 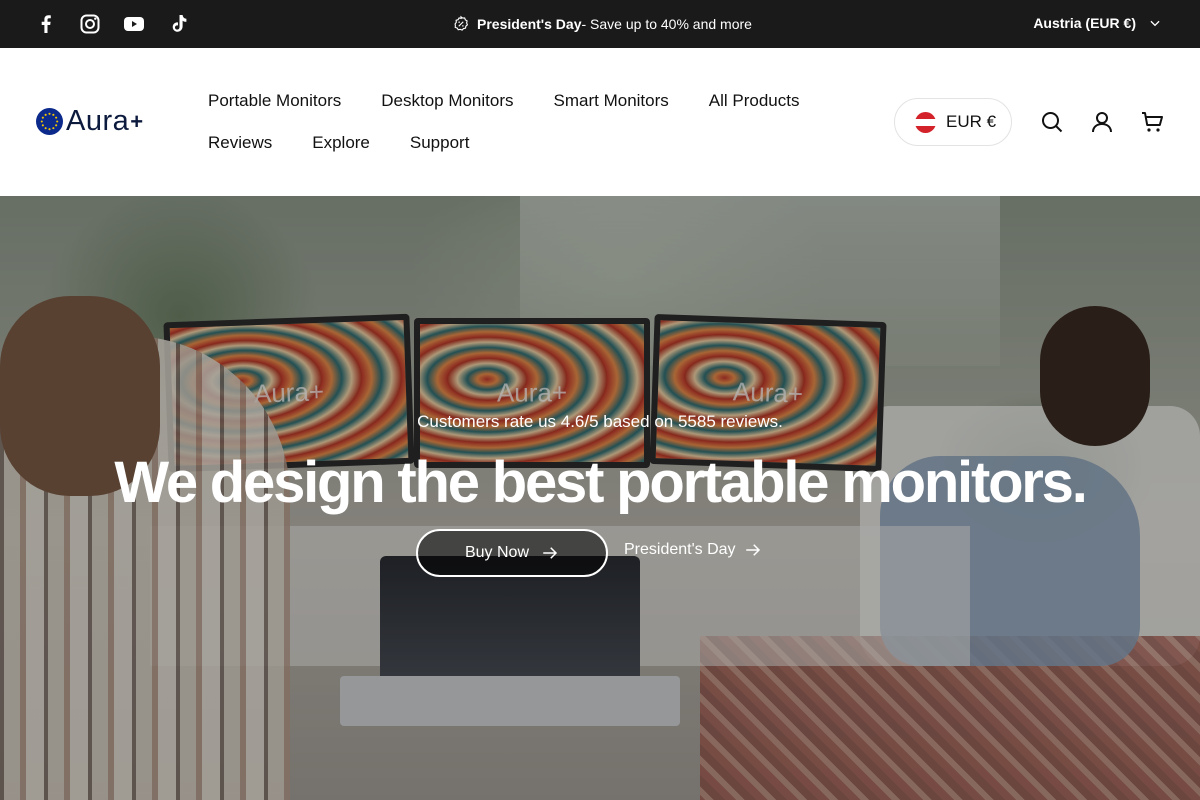 What do you see at coordinates (440, 143) in the screenshot?
I see `nav-item-support: Support` at bounding box center [440, 143].